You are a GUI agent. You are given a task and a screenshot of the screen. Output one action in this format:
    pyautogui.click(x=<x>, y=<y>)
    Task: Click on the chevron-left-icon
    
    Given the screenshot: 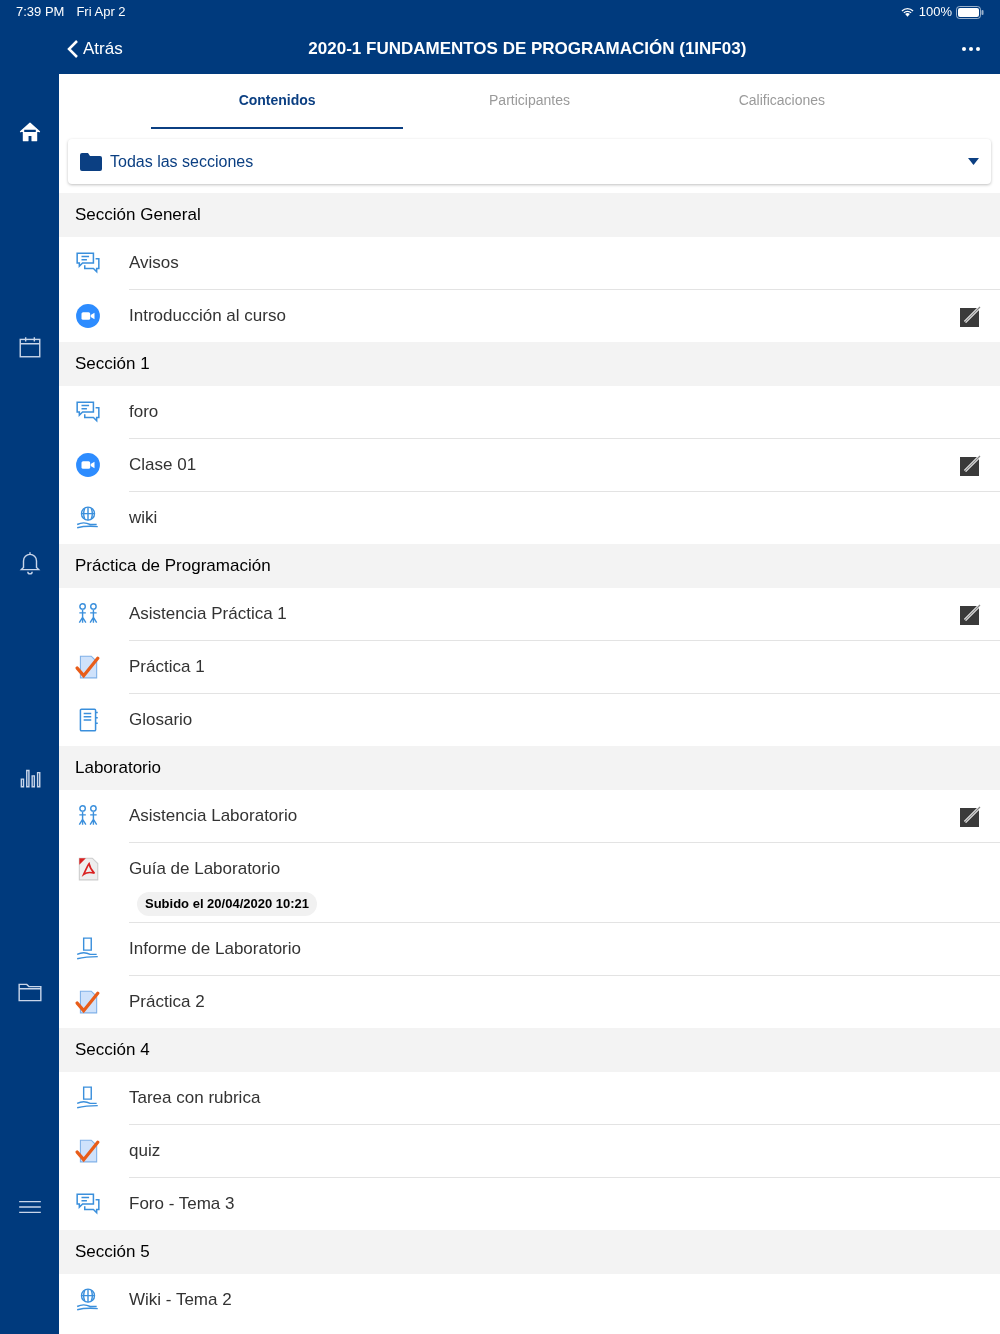 What is the action you would take?
    pyautogui.click(x=73, y=49)
    